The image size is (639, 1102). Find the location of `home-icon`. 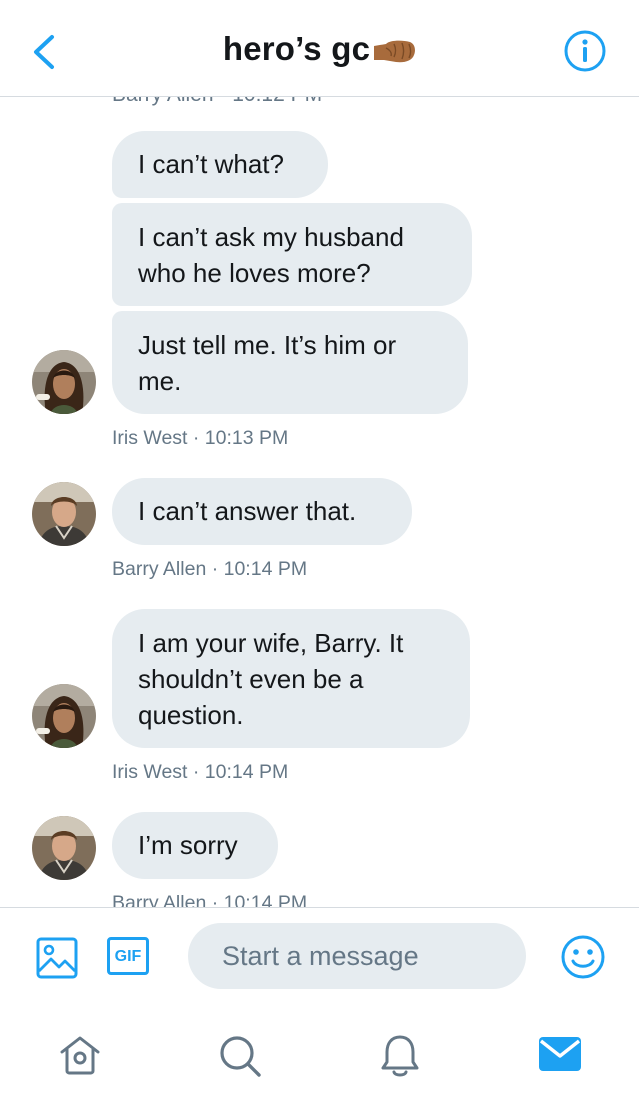

home-icon is located at coordinates (80, 1055).